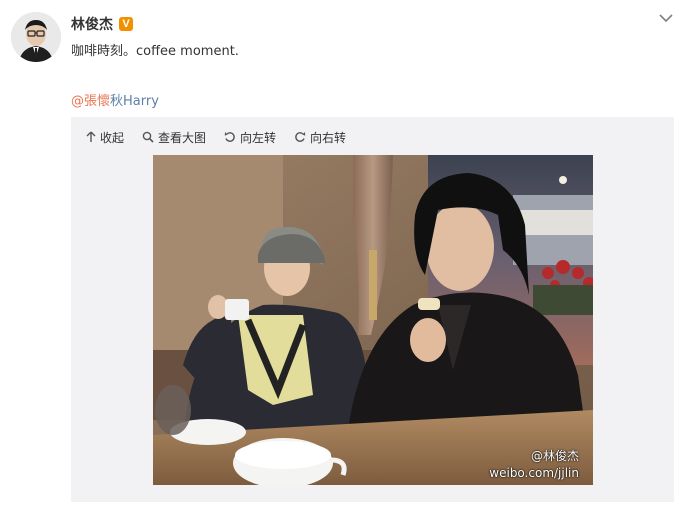 The image size is (679, 506). What do you see at coordinates (155, 51) in the screenshot?
I see `post-text: 咖啡時刻。coffee moment.` at bounding box center [155, 51].